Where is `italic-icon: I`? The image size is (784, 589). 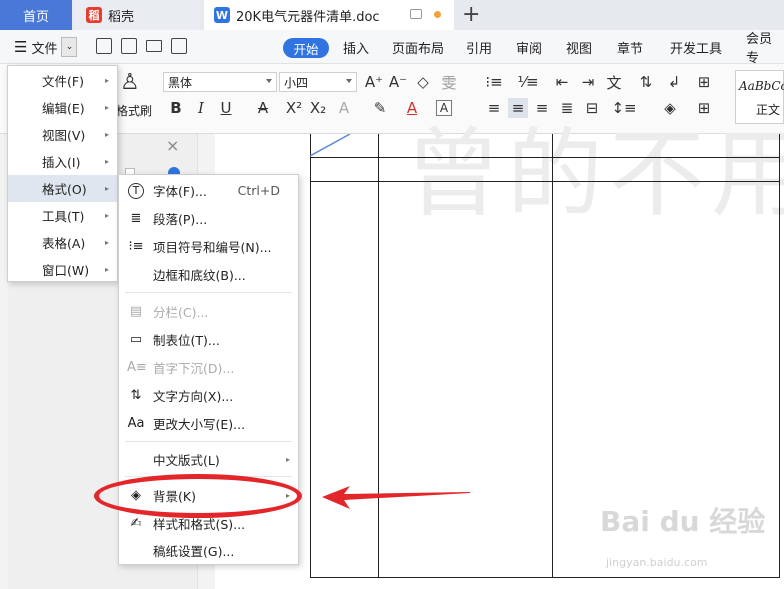 italic-icon: I is located at coordinates (201, 108).